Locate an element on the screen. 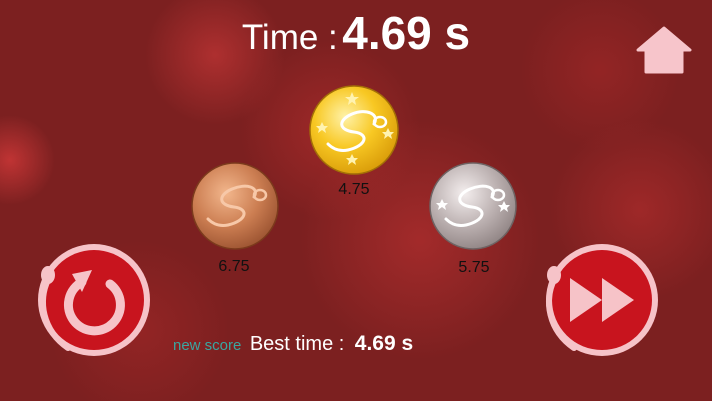 This screenshot has height=401, width=712. silver-medal is located at coordinates (473, 206).